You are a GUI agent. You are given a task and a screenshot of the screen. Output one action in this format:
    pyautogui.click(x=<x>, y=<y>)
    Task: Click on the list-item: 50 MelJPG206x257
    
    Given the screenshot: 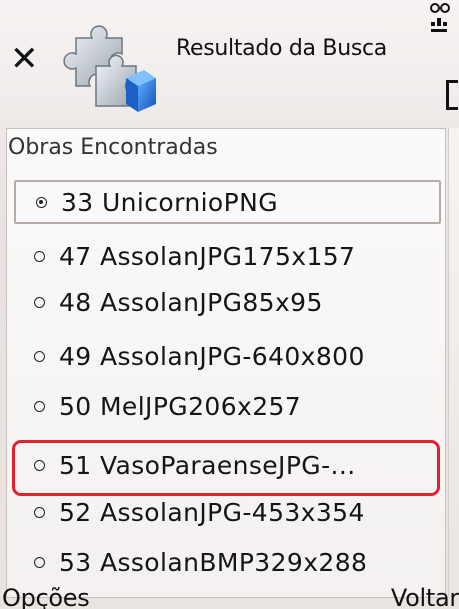 What is the action you would take?
    pyautogui.click(x=227, y=406)
    